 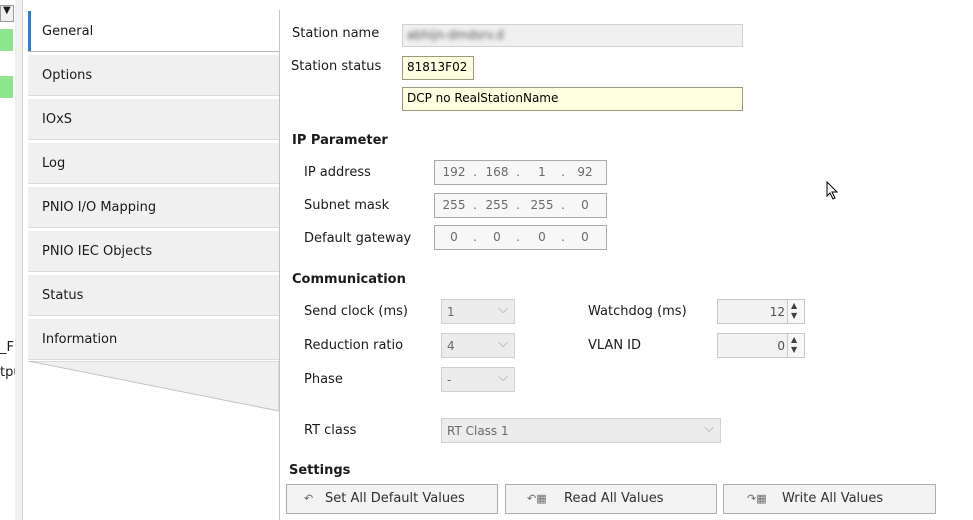 I want to click on tab-label: Status, so click(x=63, y=295).